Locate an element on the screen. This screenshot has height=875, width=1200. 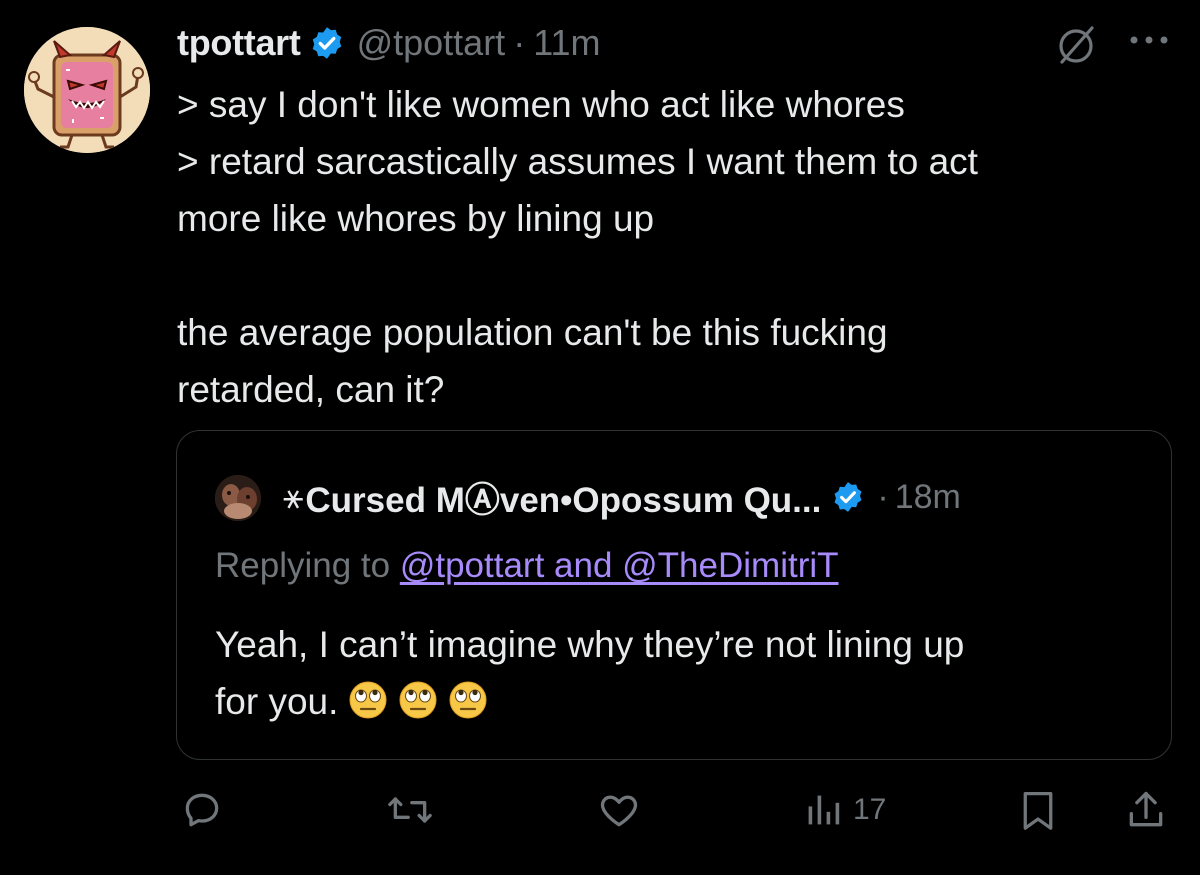
share-button is located at coordinates (1146, 810).